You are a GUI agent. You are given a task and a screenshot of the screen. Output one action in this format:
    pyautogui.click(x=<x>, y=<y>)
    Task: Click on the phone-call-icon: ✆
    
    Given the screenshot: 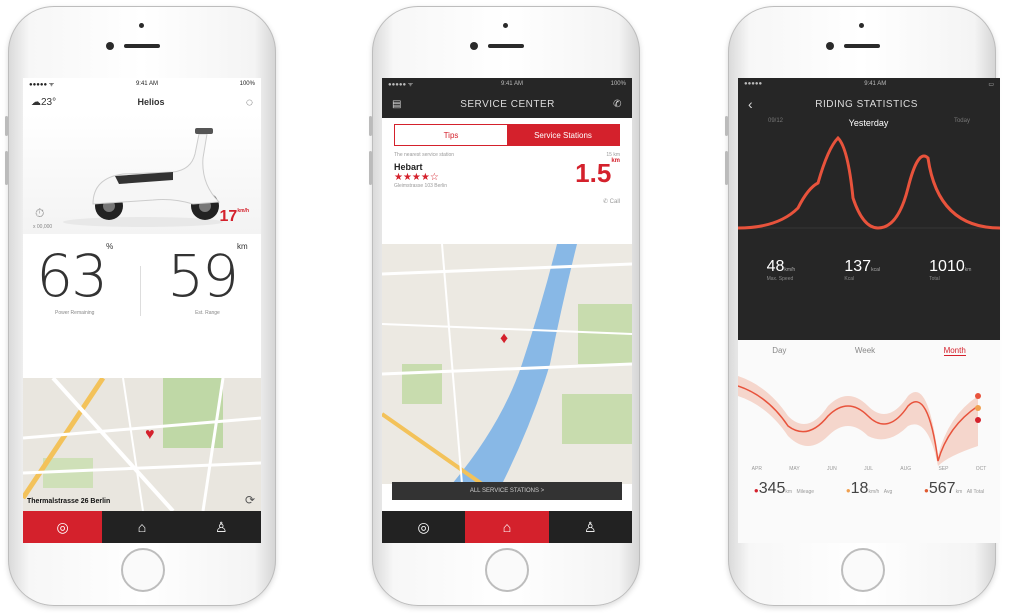 What is the action you would take?
    pyautogui.click(x=617, y=104)
    